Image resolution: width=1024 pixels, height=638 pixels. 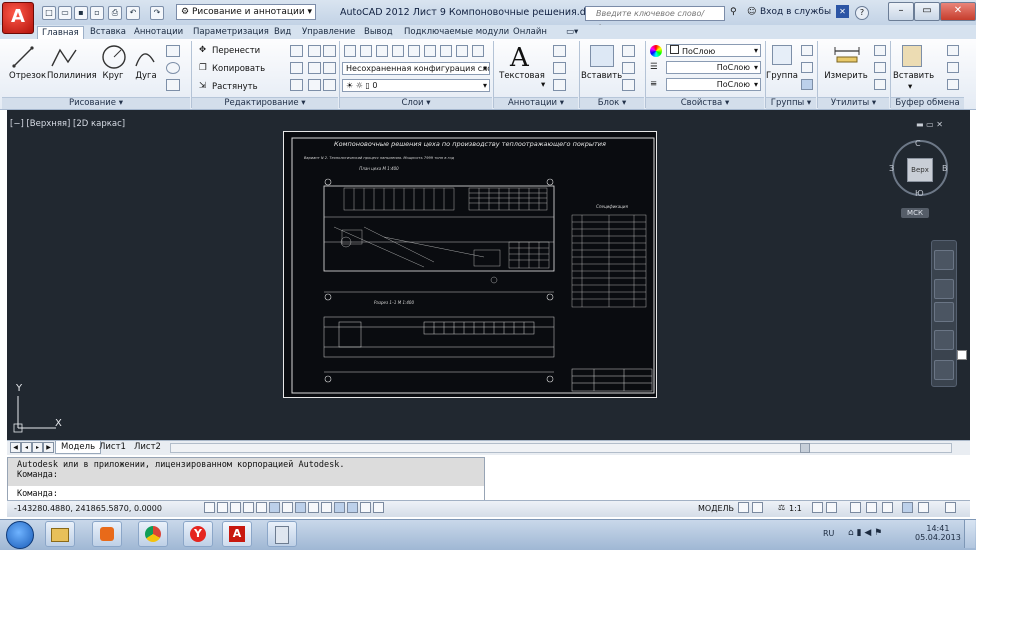 I want to click on quick-view-drawings-icon, so click(x=757, y=507).